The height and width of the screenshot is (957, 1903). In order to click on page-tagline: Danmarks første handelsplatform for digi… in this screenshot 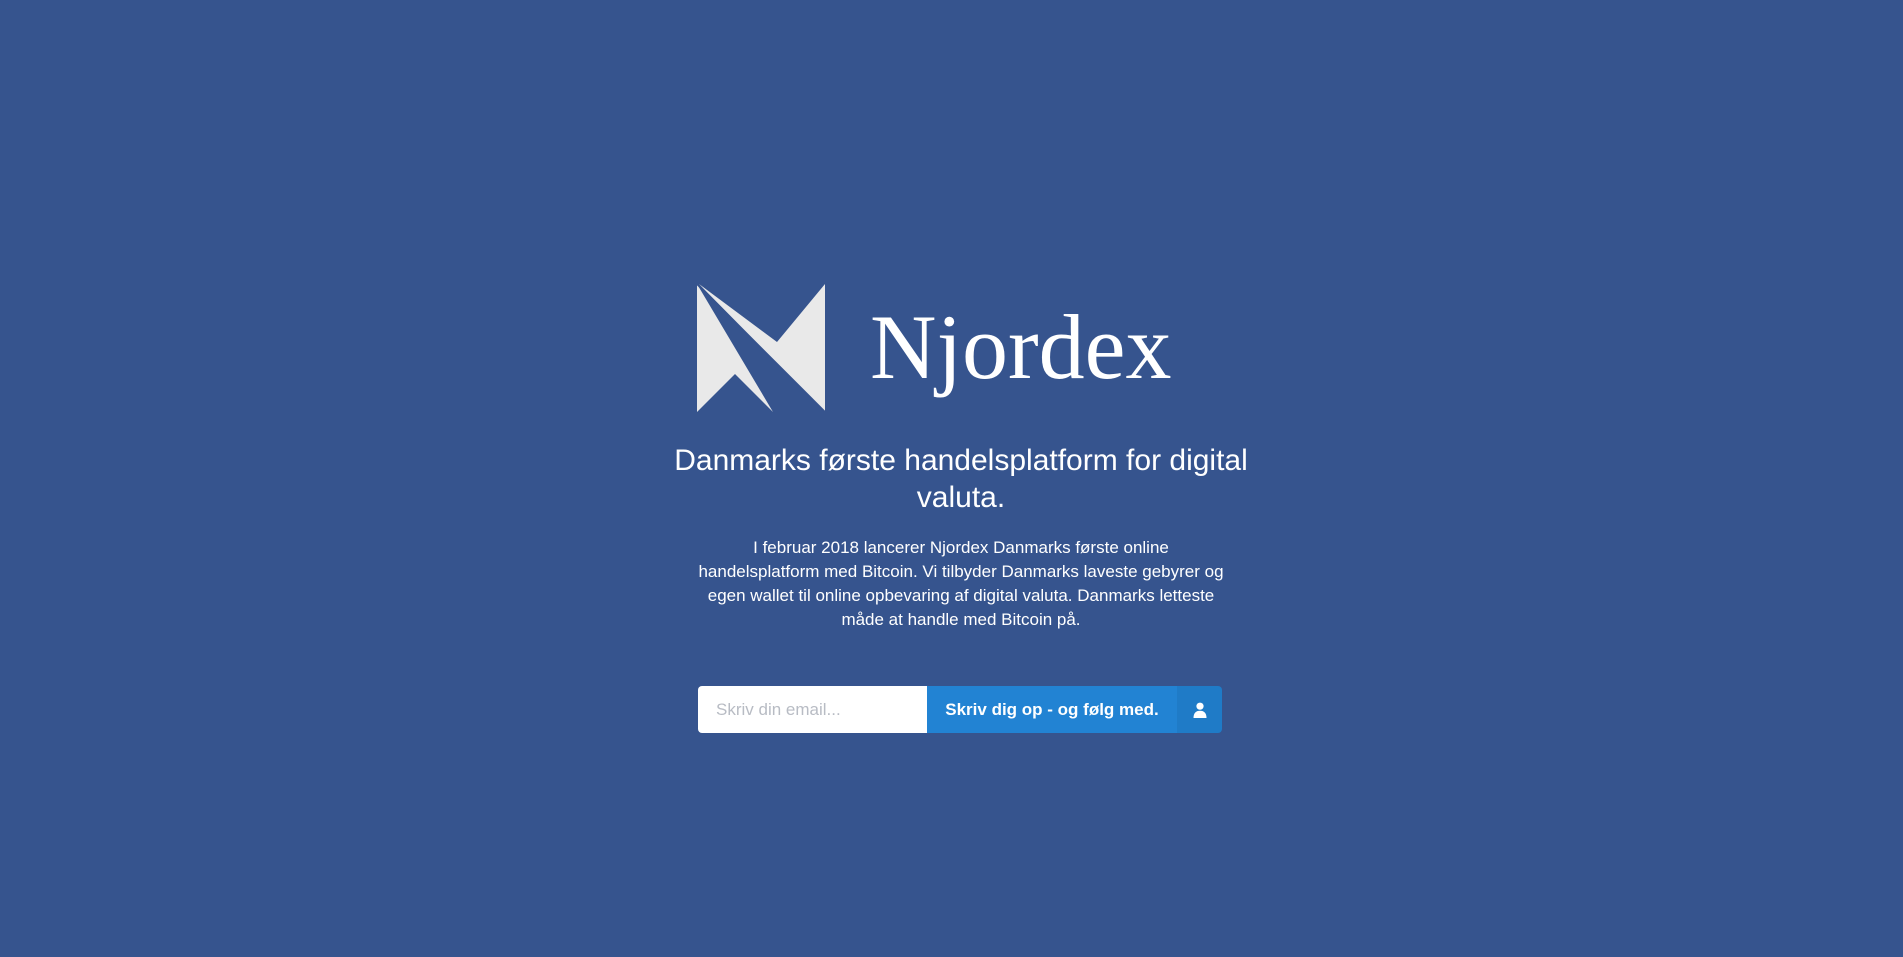, I will do `click(961, 479)`.